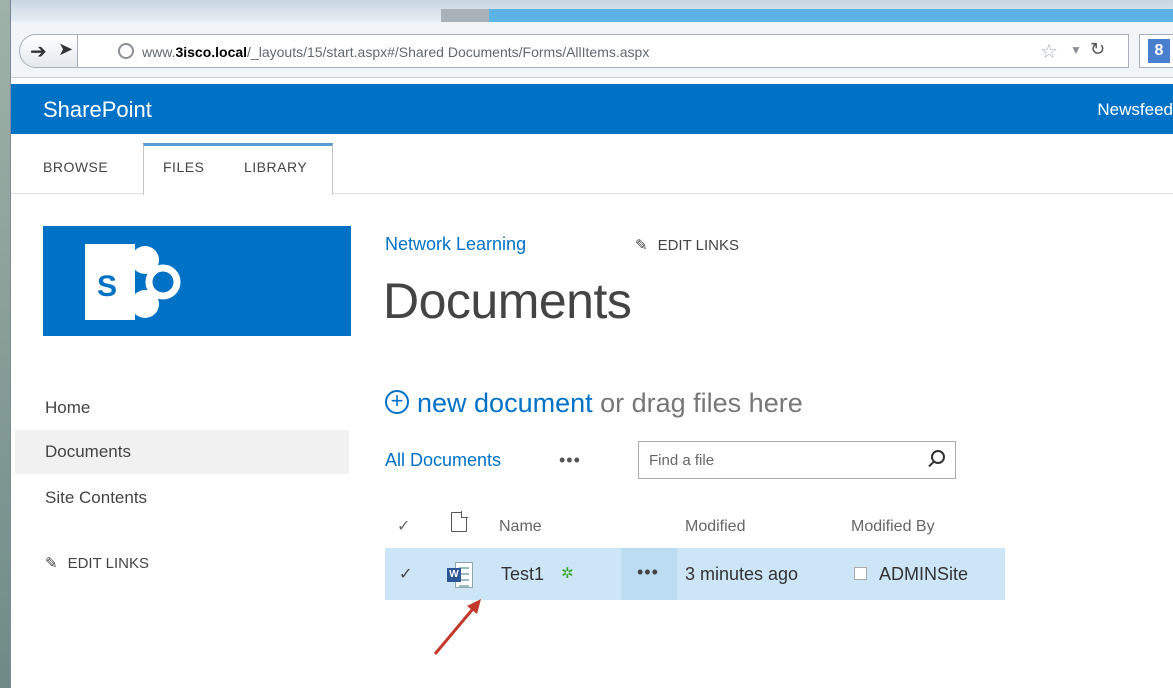 This screenshot has width=1173, height=688. I want to click on ellipsis-icon: •••, so click(648, 572).